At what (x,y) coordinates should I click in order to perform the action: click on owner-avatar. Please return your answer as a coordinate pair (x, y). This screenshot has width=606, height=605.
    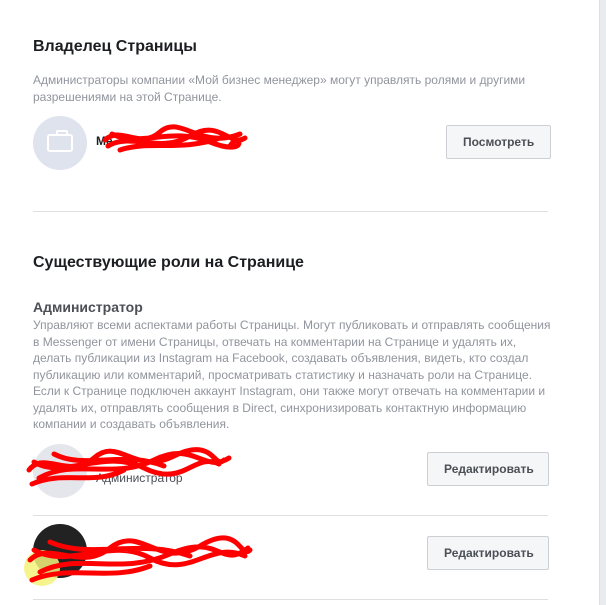
    Looking at the image, I should click on (60, 143).